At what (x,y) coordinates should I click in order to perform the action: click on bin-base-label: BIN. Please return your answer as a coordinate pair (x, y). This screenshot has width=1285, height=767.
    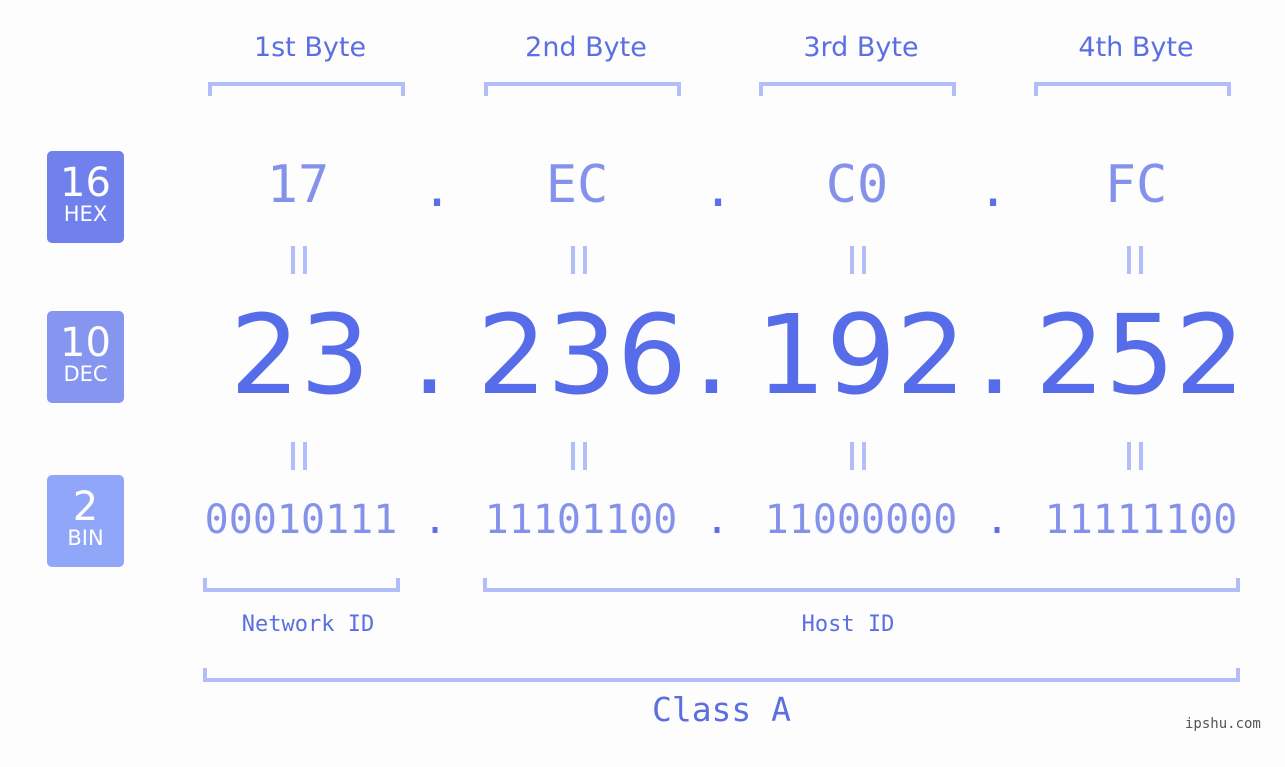
    Looking at the image, I should click on (85, 538).